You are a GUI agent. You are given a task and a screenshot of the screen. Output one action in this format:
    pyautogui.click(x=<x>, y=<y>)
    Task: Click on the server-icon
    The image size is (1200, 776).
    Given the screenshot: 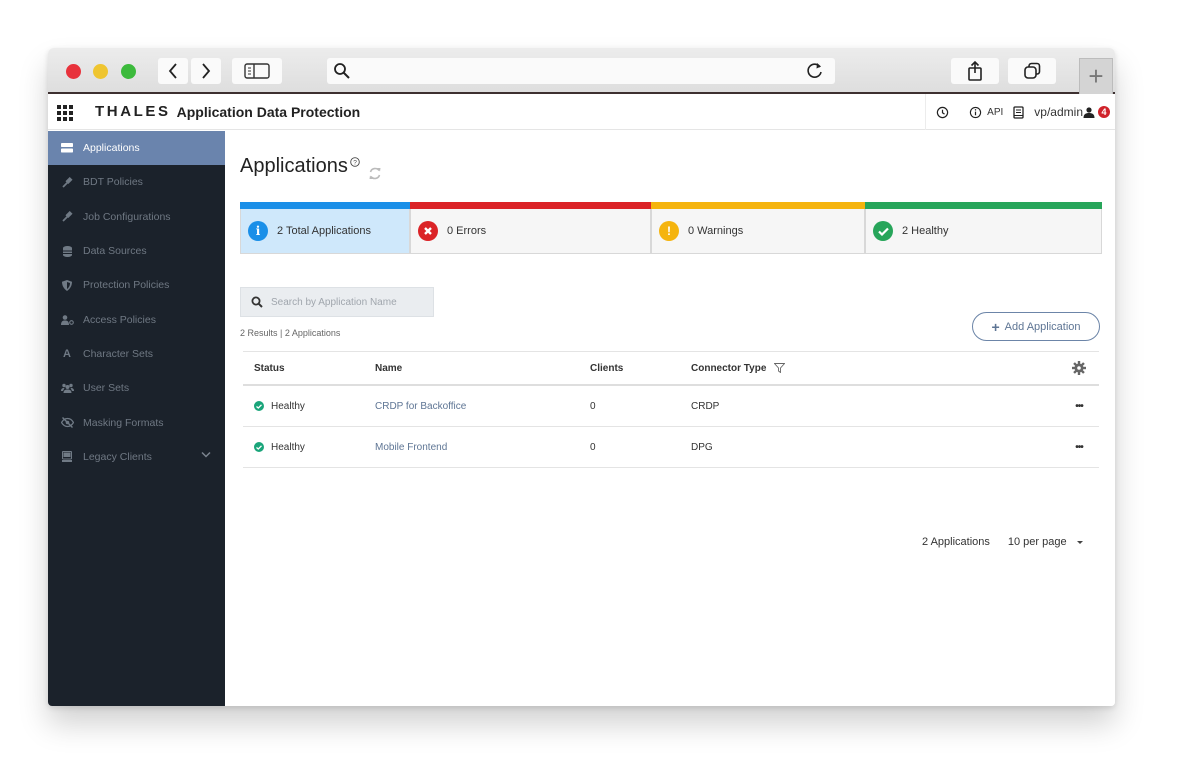 What is the action you would take?
    pyautogui.click(x=67, y=148)
    